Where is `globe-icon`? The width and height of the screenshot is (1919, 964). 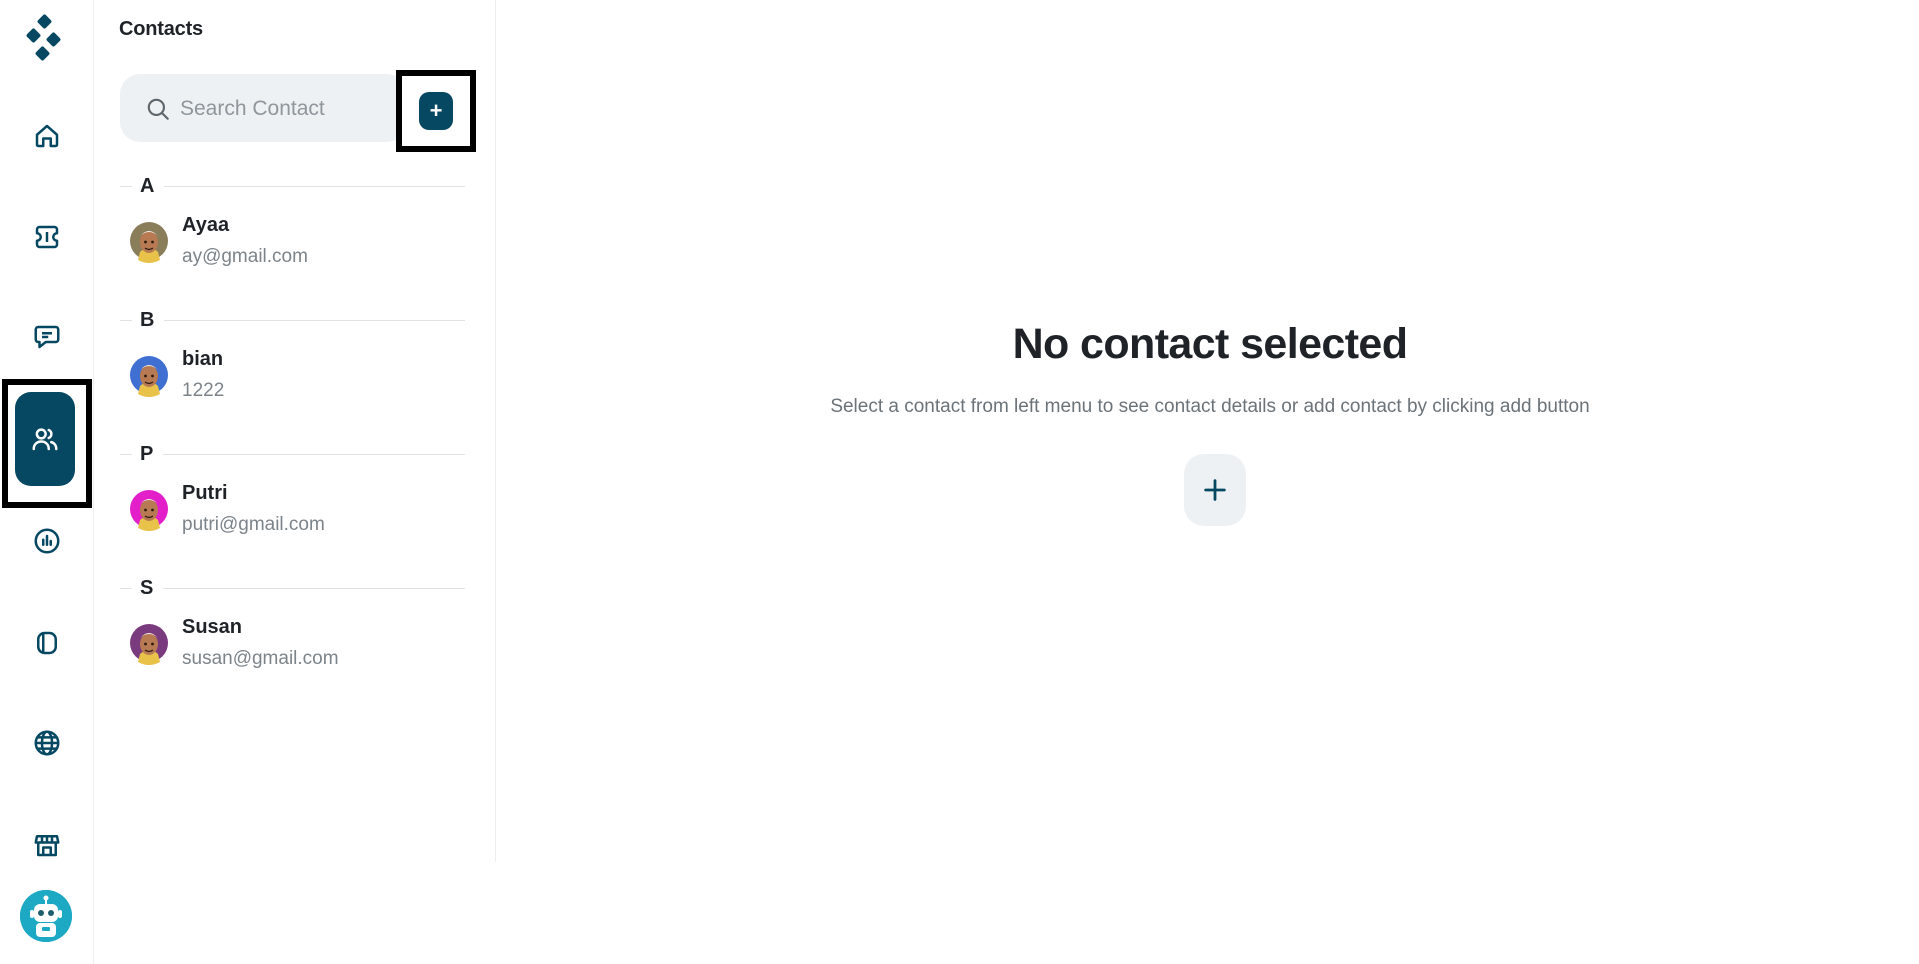
globe-icon is located at coordinates (47, 743).